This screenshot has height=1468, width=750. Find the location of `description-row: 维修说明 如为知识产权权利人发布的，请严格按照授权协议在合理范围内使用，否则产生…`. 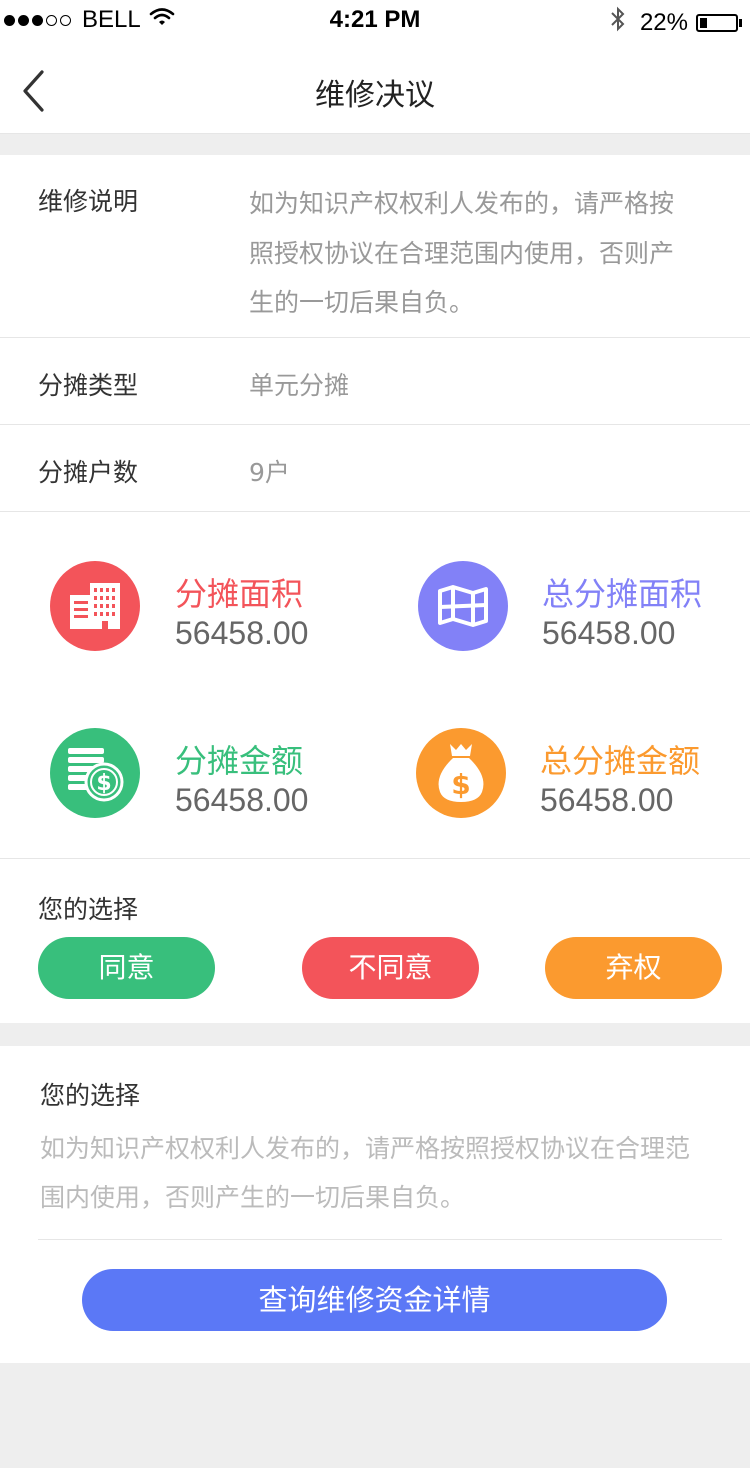

description-row: 维修说明 如为知识产权权利人发布的，请严格按照授权协议在合理范围内使用，否则产生… is located at coordinates (375, 246).